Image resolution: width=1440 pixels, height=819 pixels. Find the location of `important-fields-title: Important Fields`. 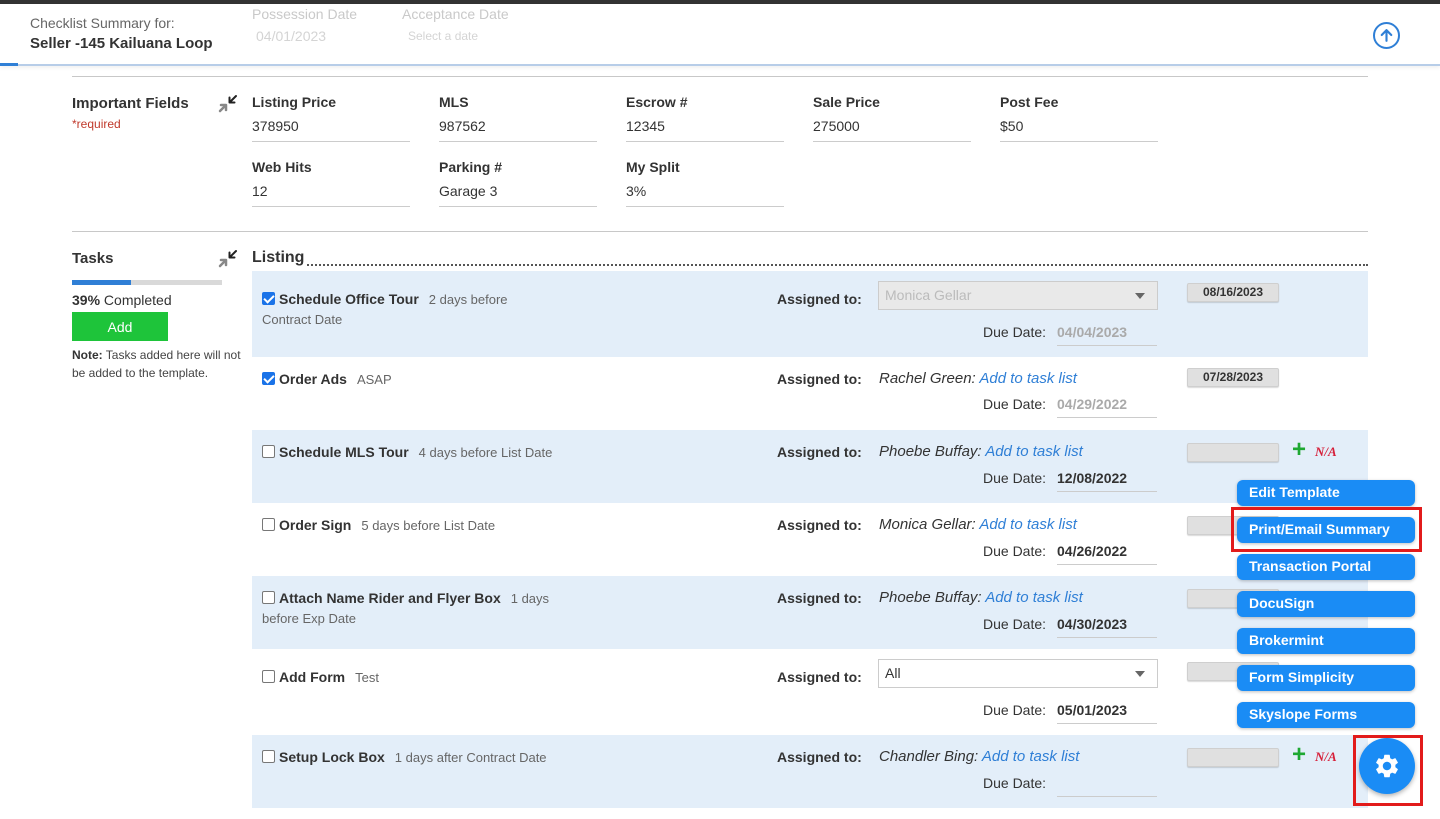

important-fields-title: Important Fields is located at coordinates (130, 103).